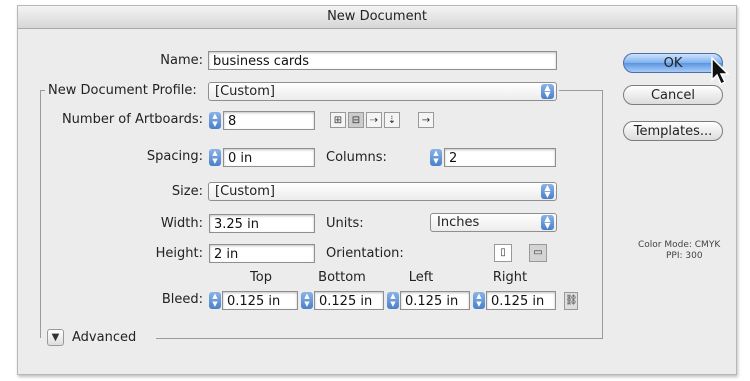  What do you see at coordinates (377, 17) in the screenshot?
I see `dialog-title: New Document` at bounding box center [377, 17].